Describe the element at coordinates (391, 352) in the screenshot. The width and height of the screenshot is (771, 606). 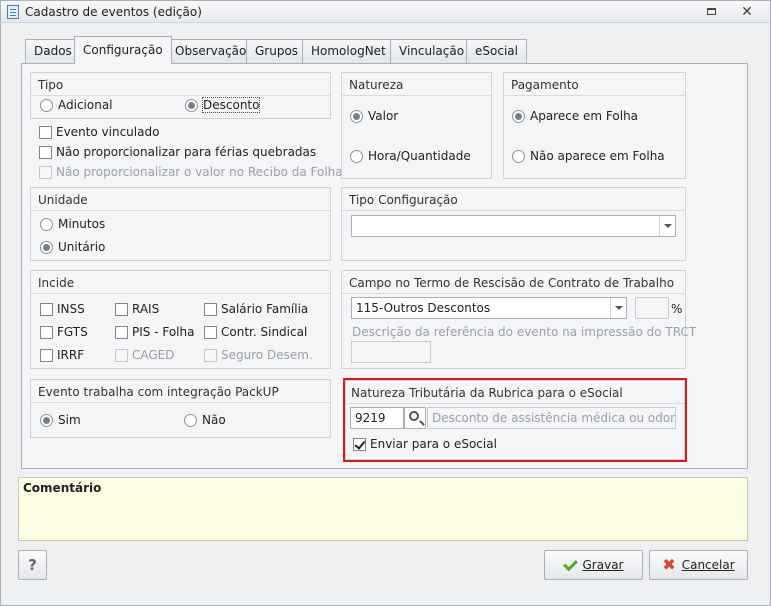
I see `trct-desc-input` at that location.